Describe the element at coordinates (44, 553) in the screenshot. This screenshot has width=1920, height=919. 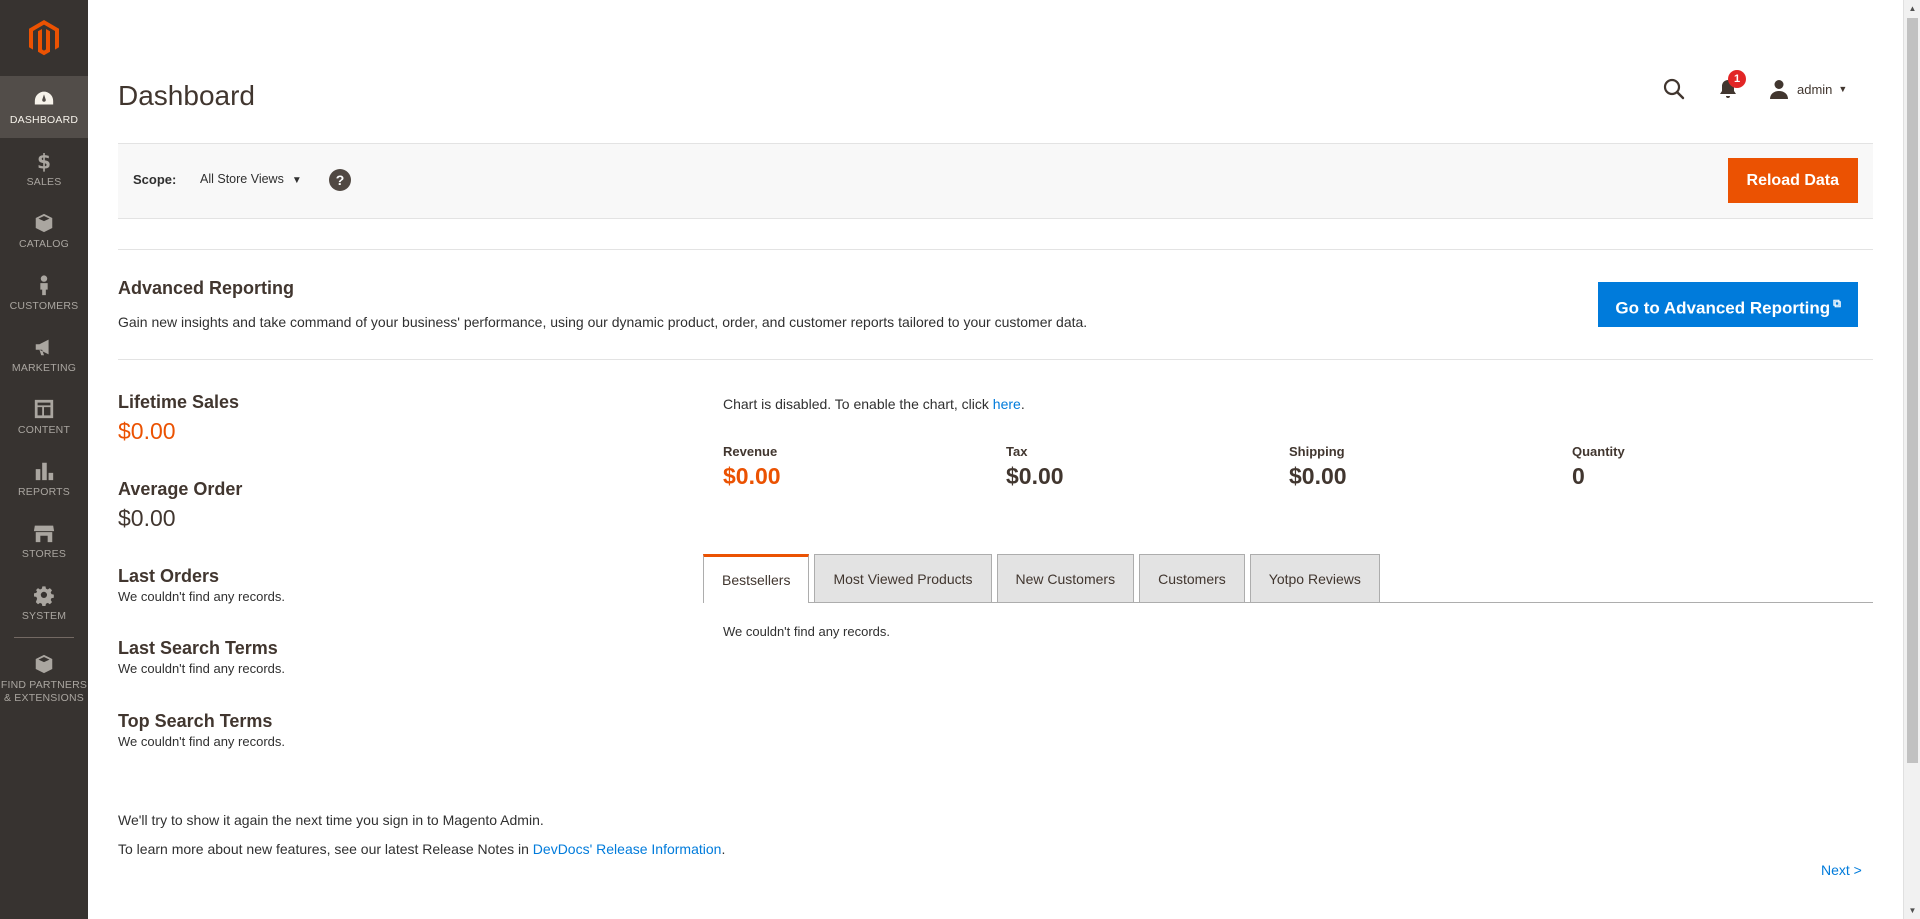
I see `sidebar-item-label: STORES` at that location.